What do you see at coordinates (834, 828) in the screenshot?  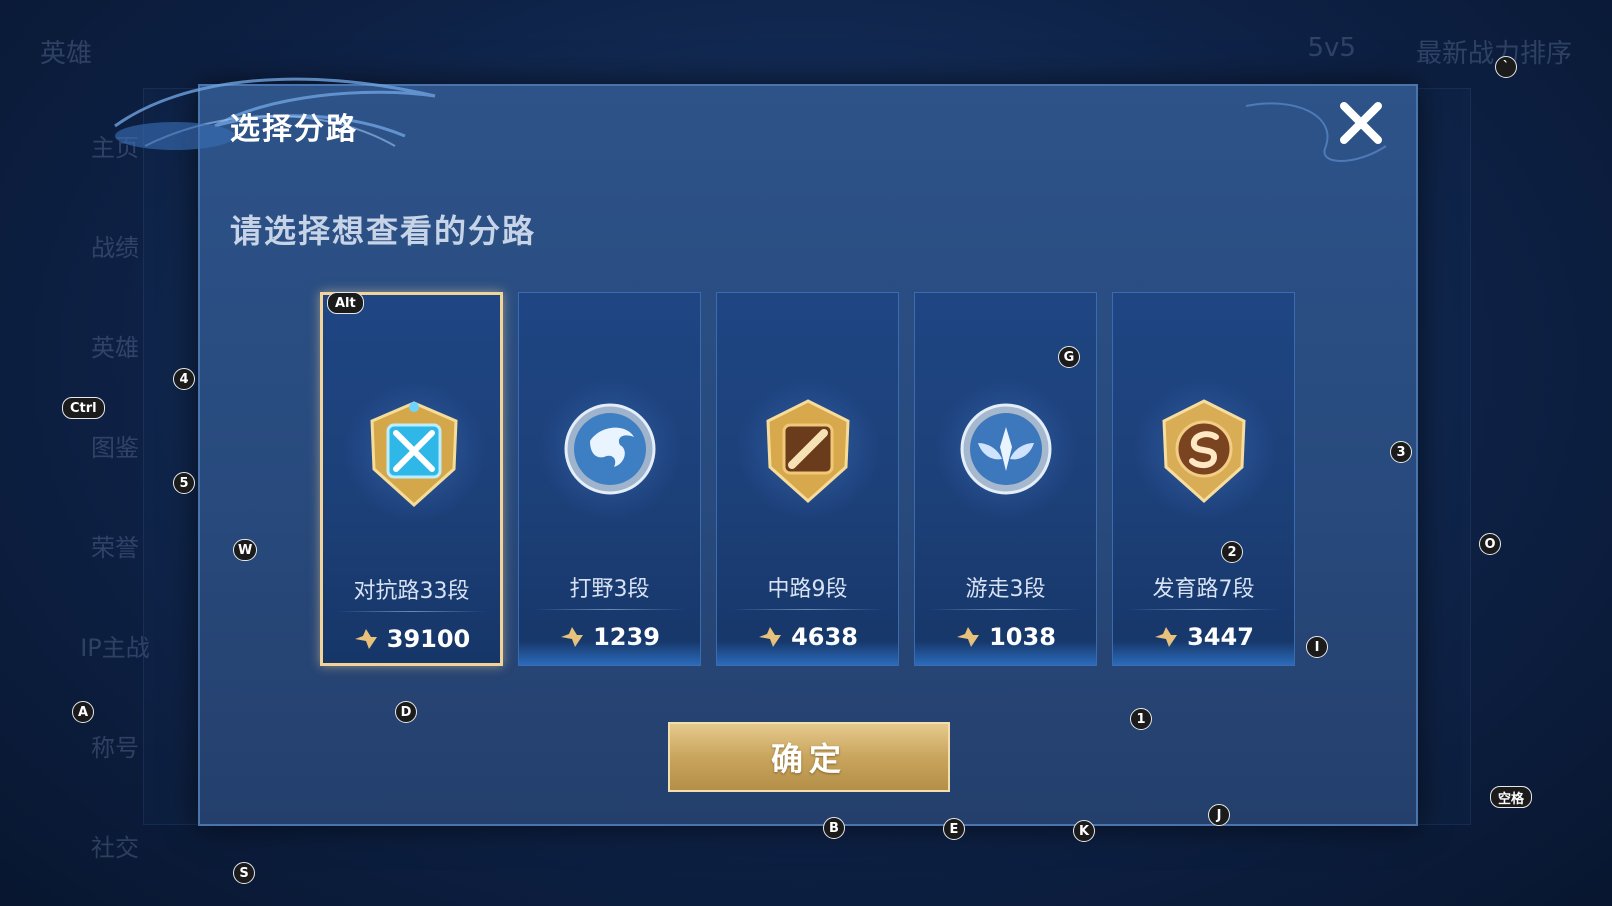 I see `key-hint: B` at bounding box center [834, 828].